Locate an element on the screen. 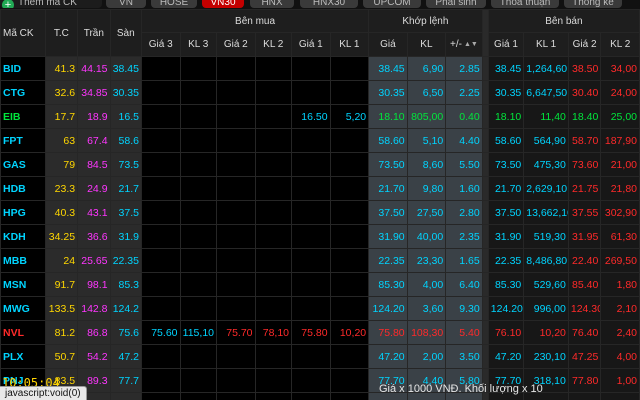  col-header-bid-1: KL 3 is located at coordinates (198, 44).